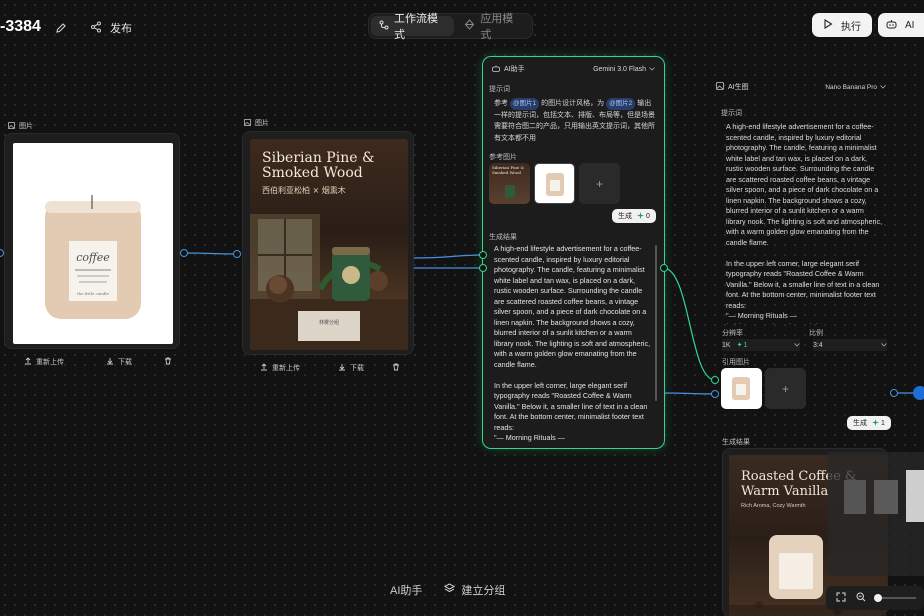 Image resolution: width=924 pixels, height=616 pixels. Describe the element at coordinates (883, 423) in the screenshot. I see `generate-count: 1` at that location.